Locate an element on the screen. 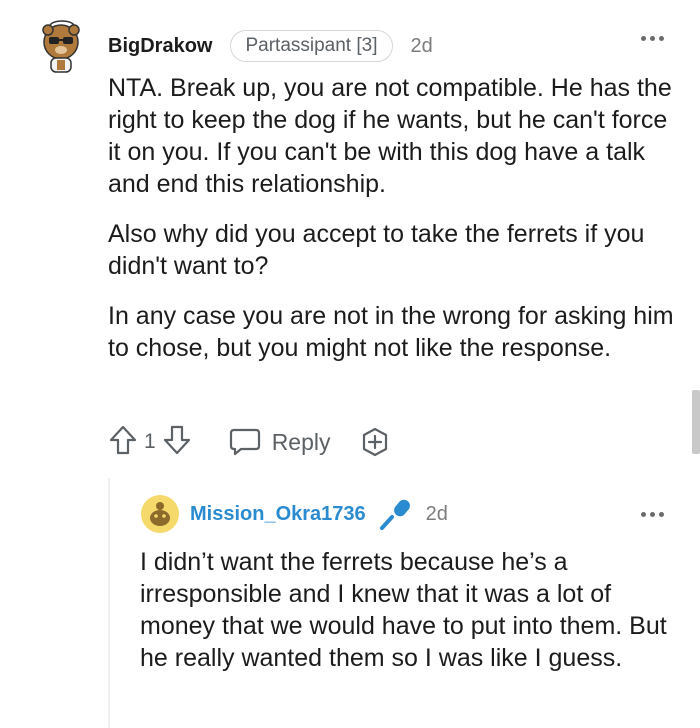  downvote-icon is located at coordinates (177, 442).